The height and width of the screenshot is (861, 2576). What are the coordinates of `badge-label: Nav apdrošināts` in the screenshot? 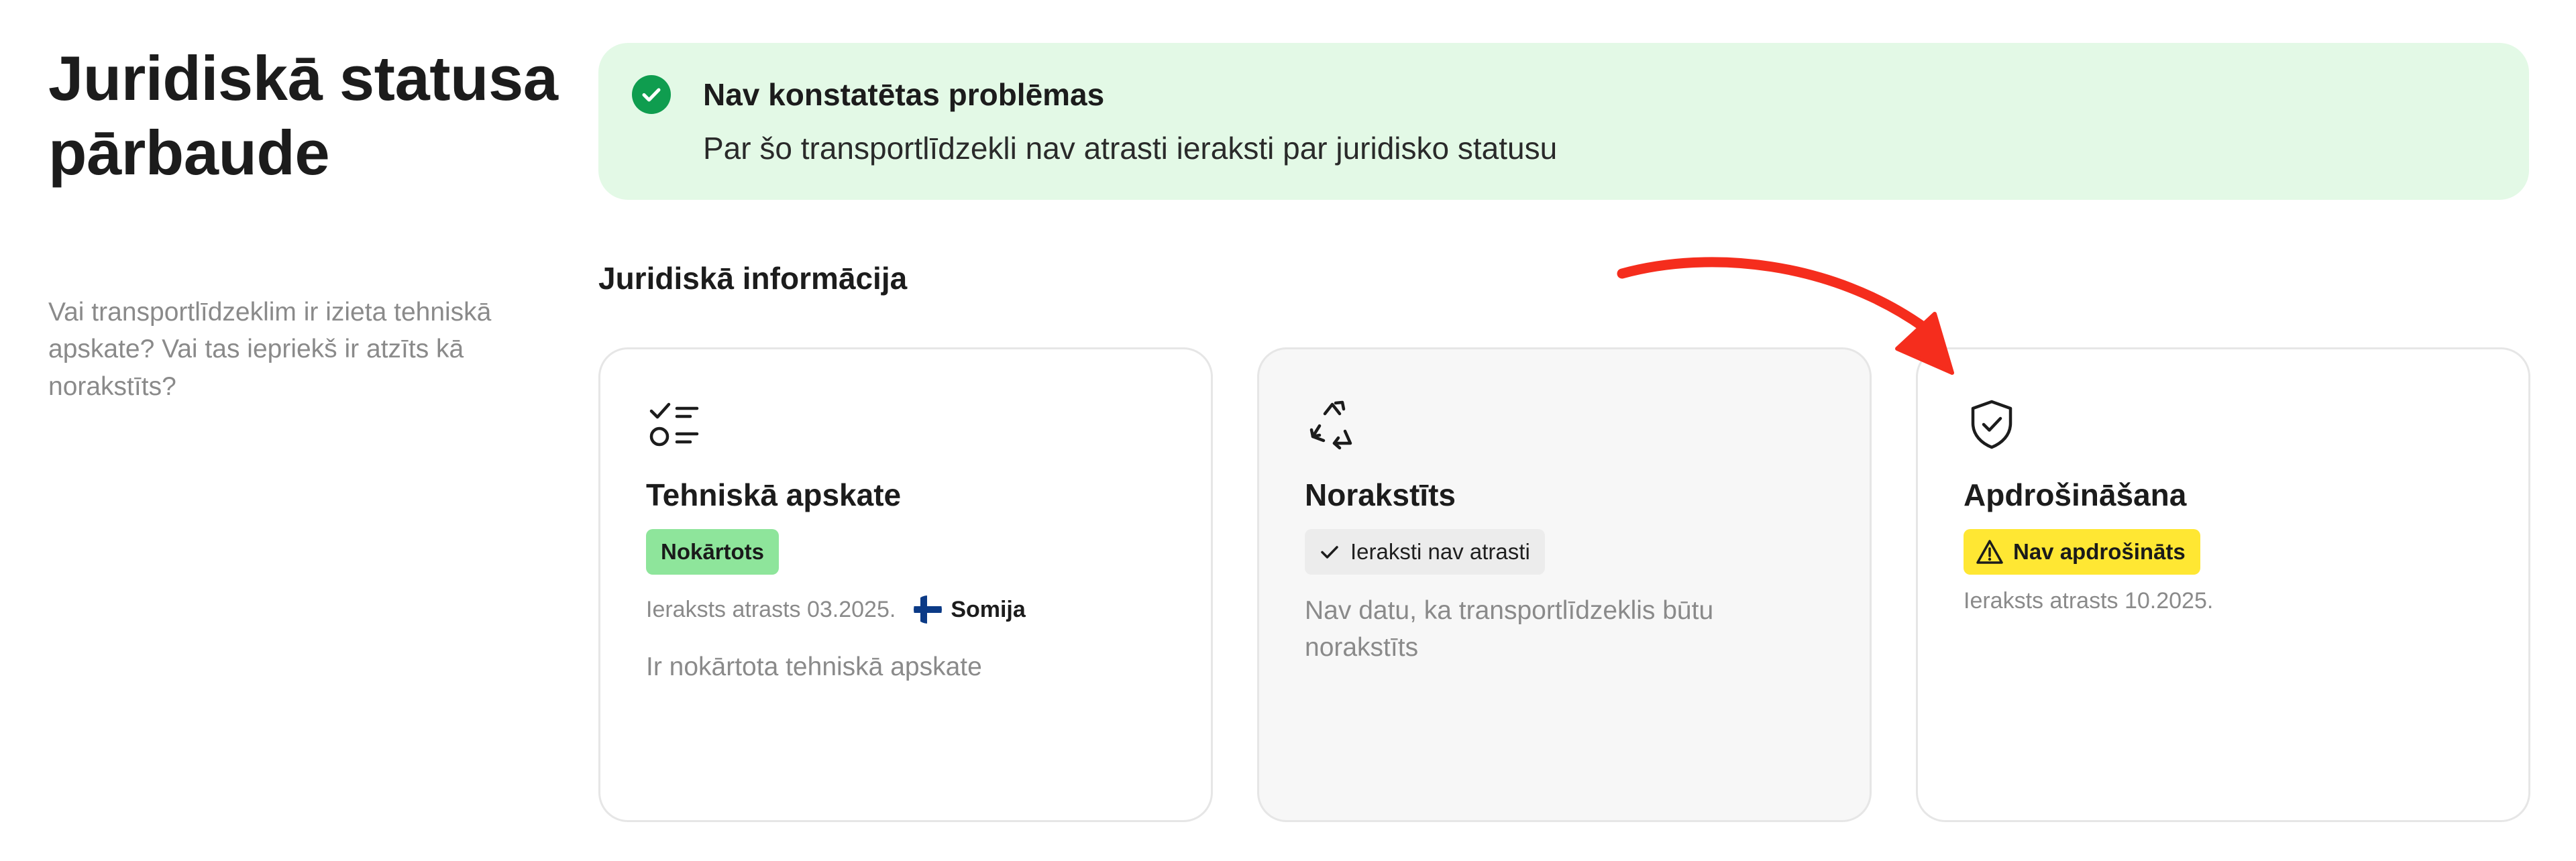 It's located at (2099, 551).